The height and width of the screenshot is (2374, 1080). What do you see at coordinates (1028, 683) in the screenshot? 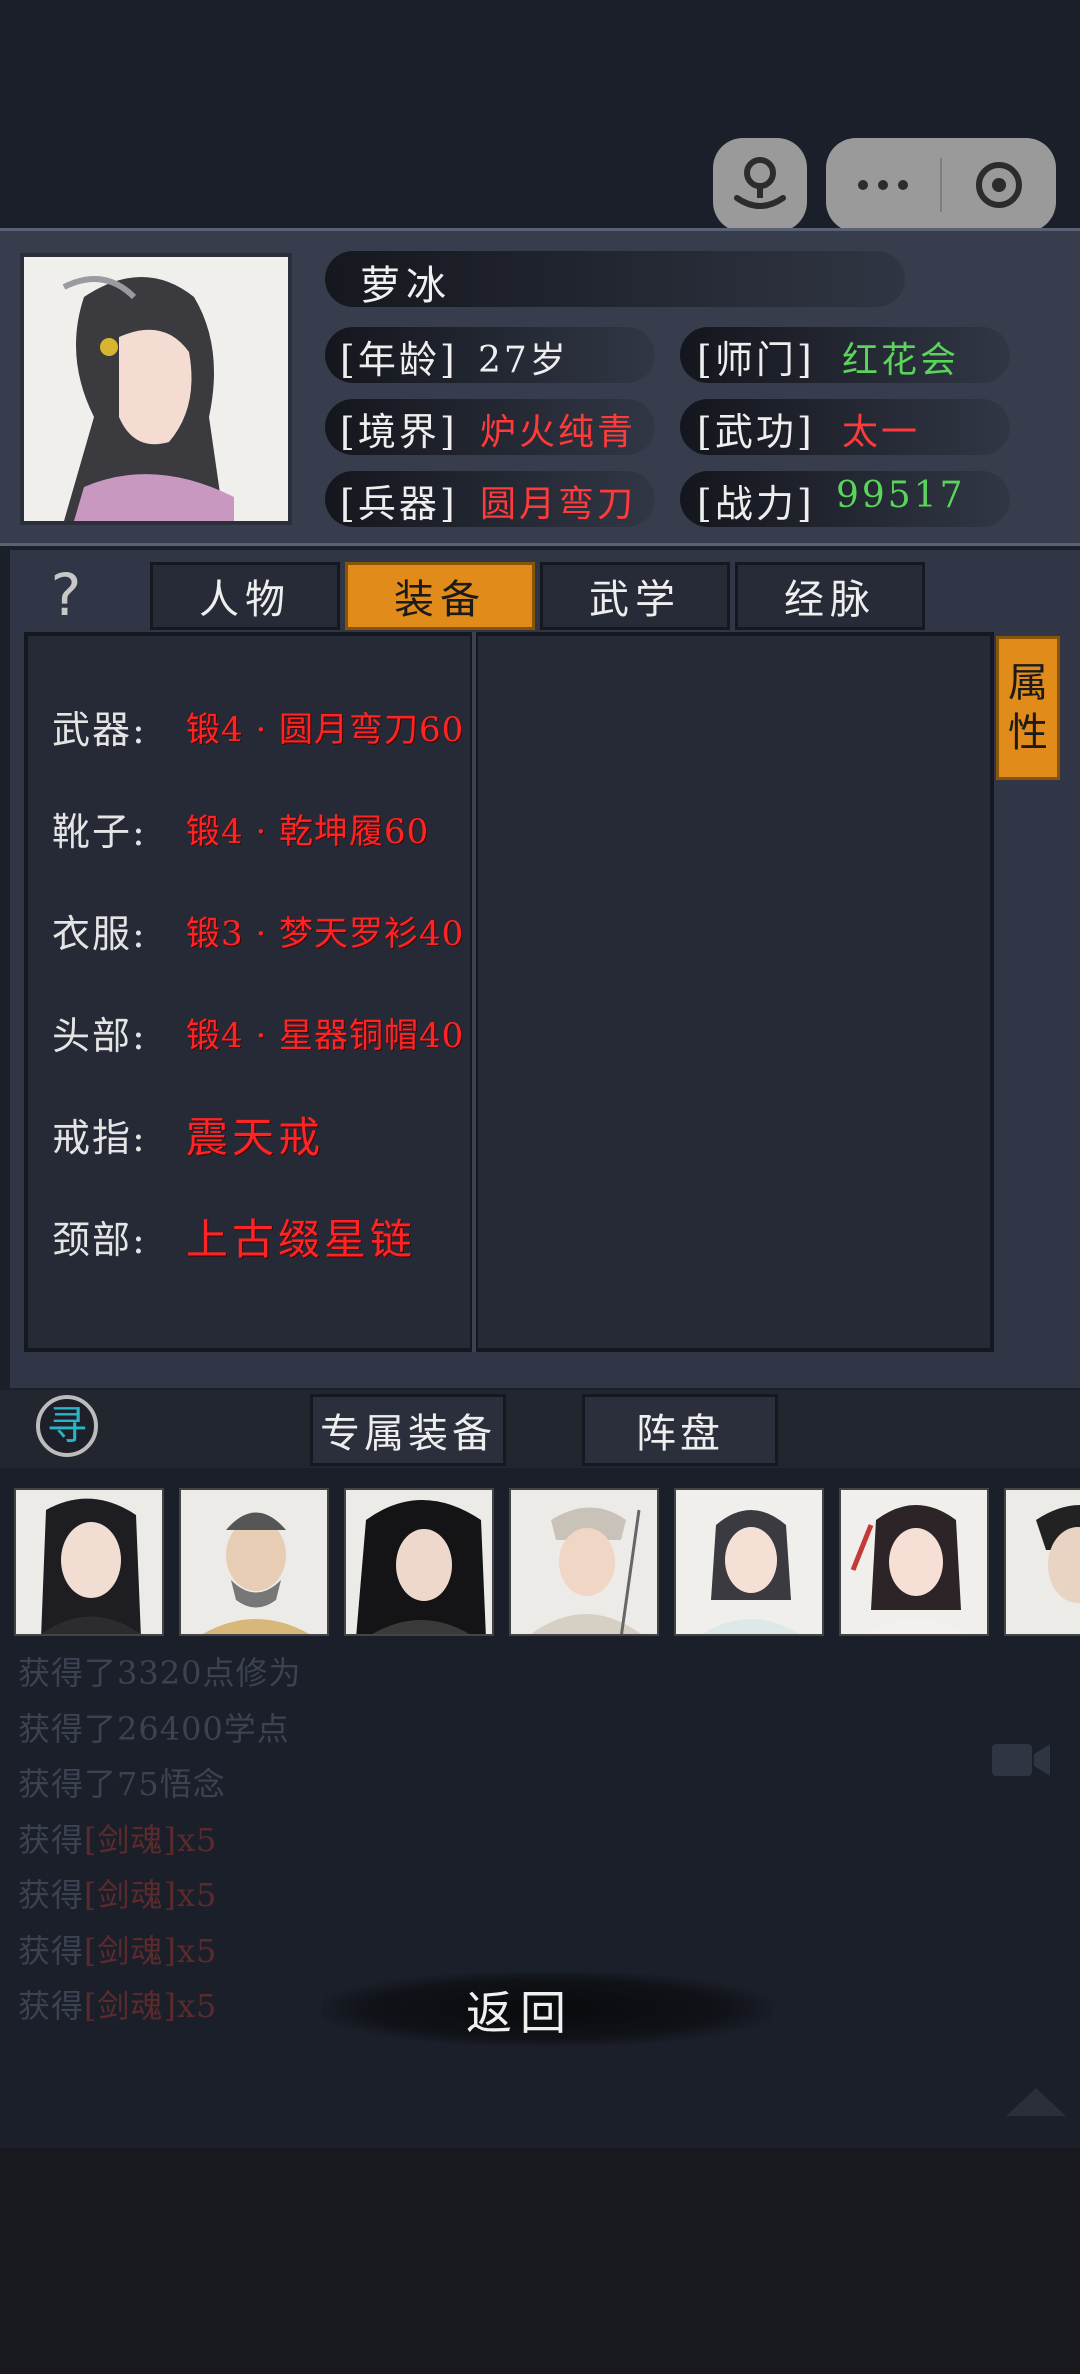
I see `attributes-label-1: 属` at bounding box center [1028, 683].